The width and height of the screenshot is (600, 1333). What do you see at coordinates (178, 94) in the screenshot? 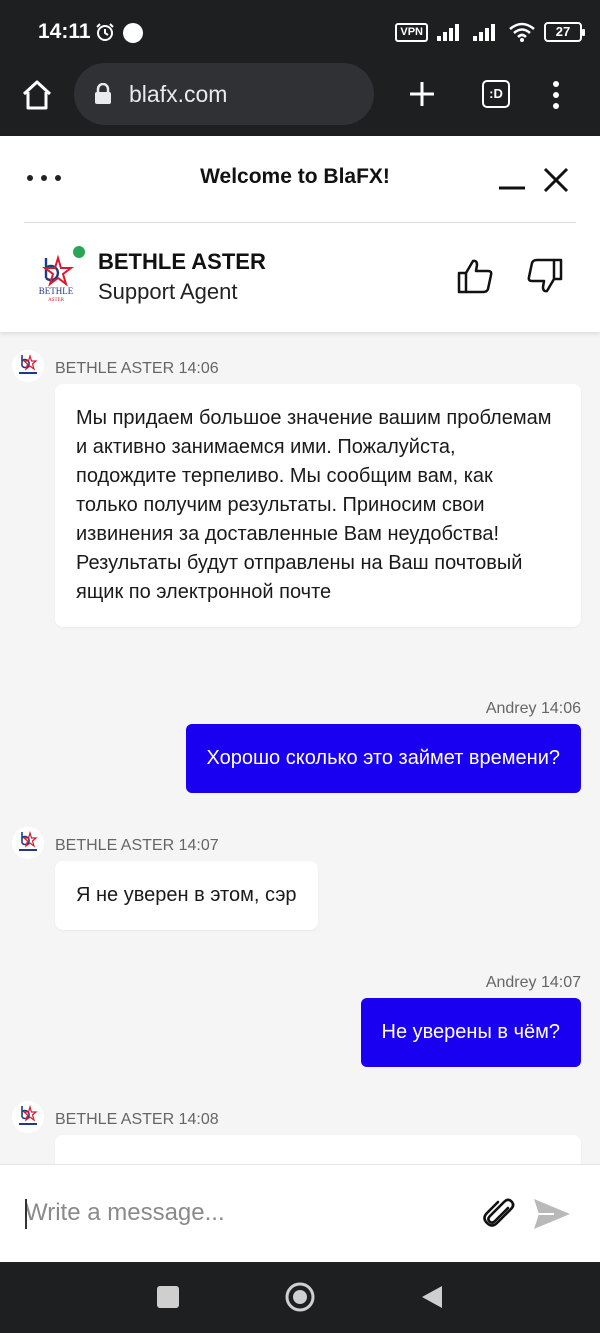
I see `url-text: blafx.com` at bounding box center [178, 94].